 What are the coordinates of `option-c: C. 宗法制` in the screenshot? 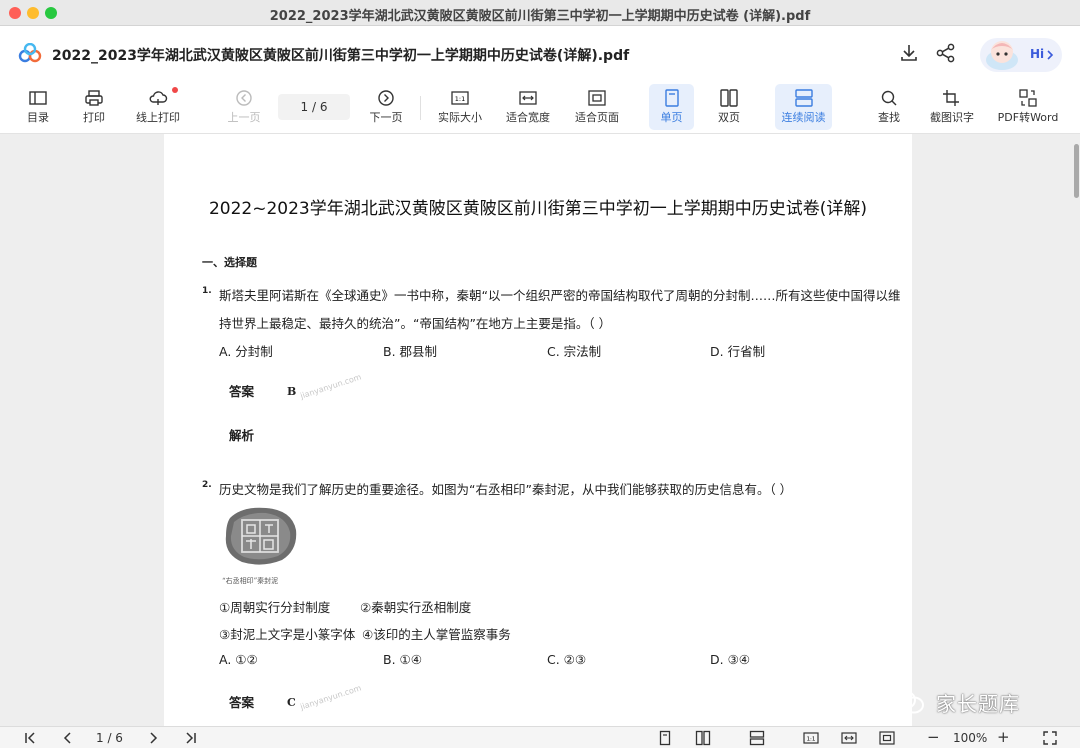 It's located at (574, 351).